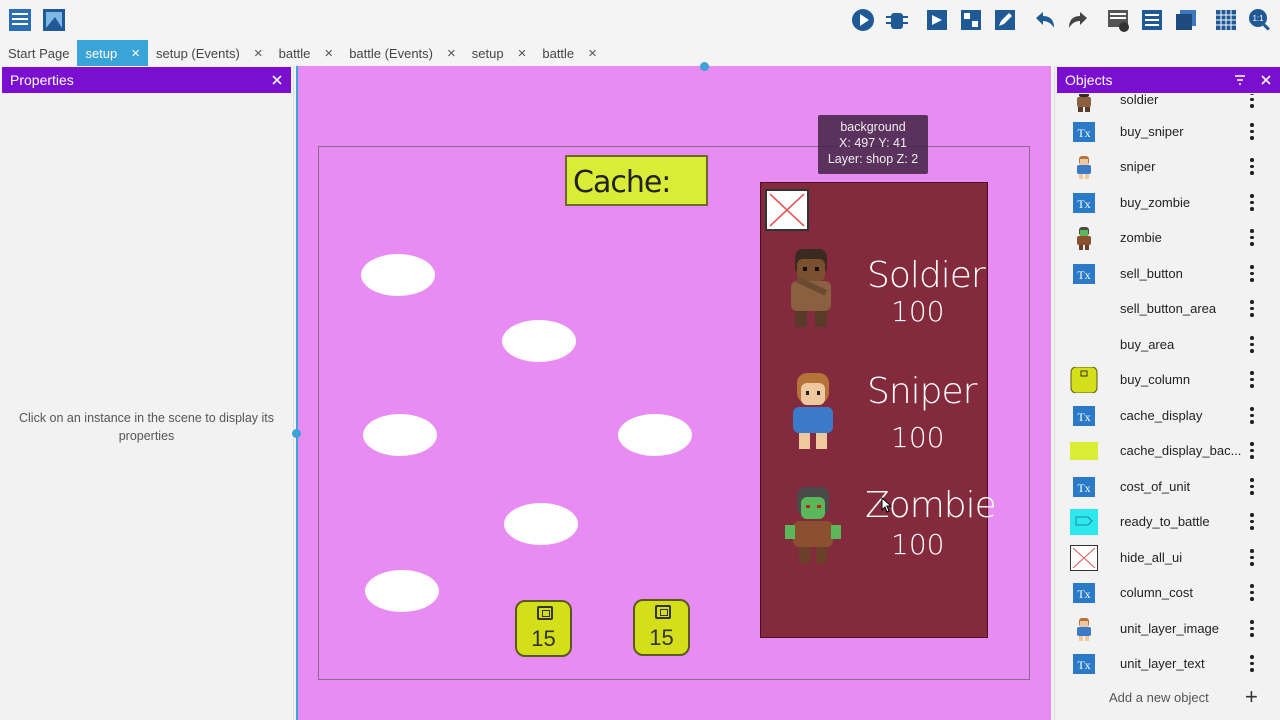 This screenshot has height=720, width=1280. I want to click on tab-setup-events: setup (Events) ×, so click(209, 53).